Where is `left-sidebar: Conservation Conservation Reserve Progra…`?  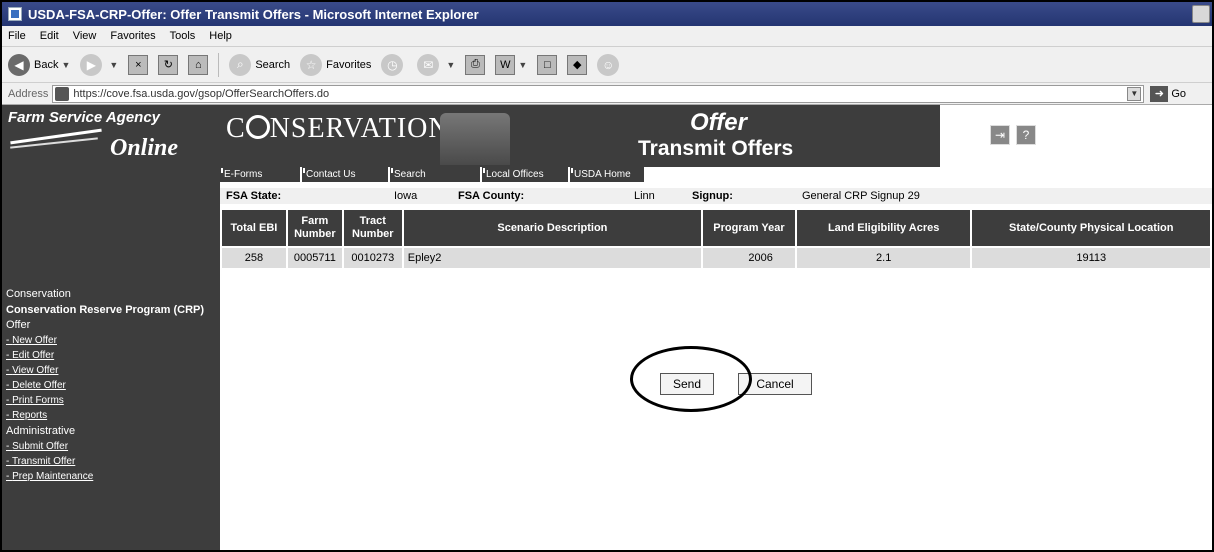
left-sidebar: Conservation Conservation Reserve Progra… is located at coordinates (111, 366).